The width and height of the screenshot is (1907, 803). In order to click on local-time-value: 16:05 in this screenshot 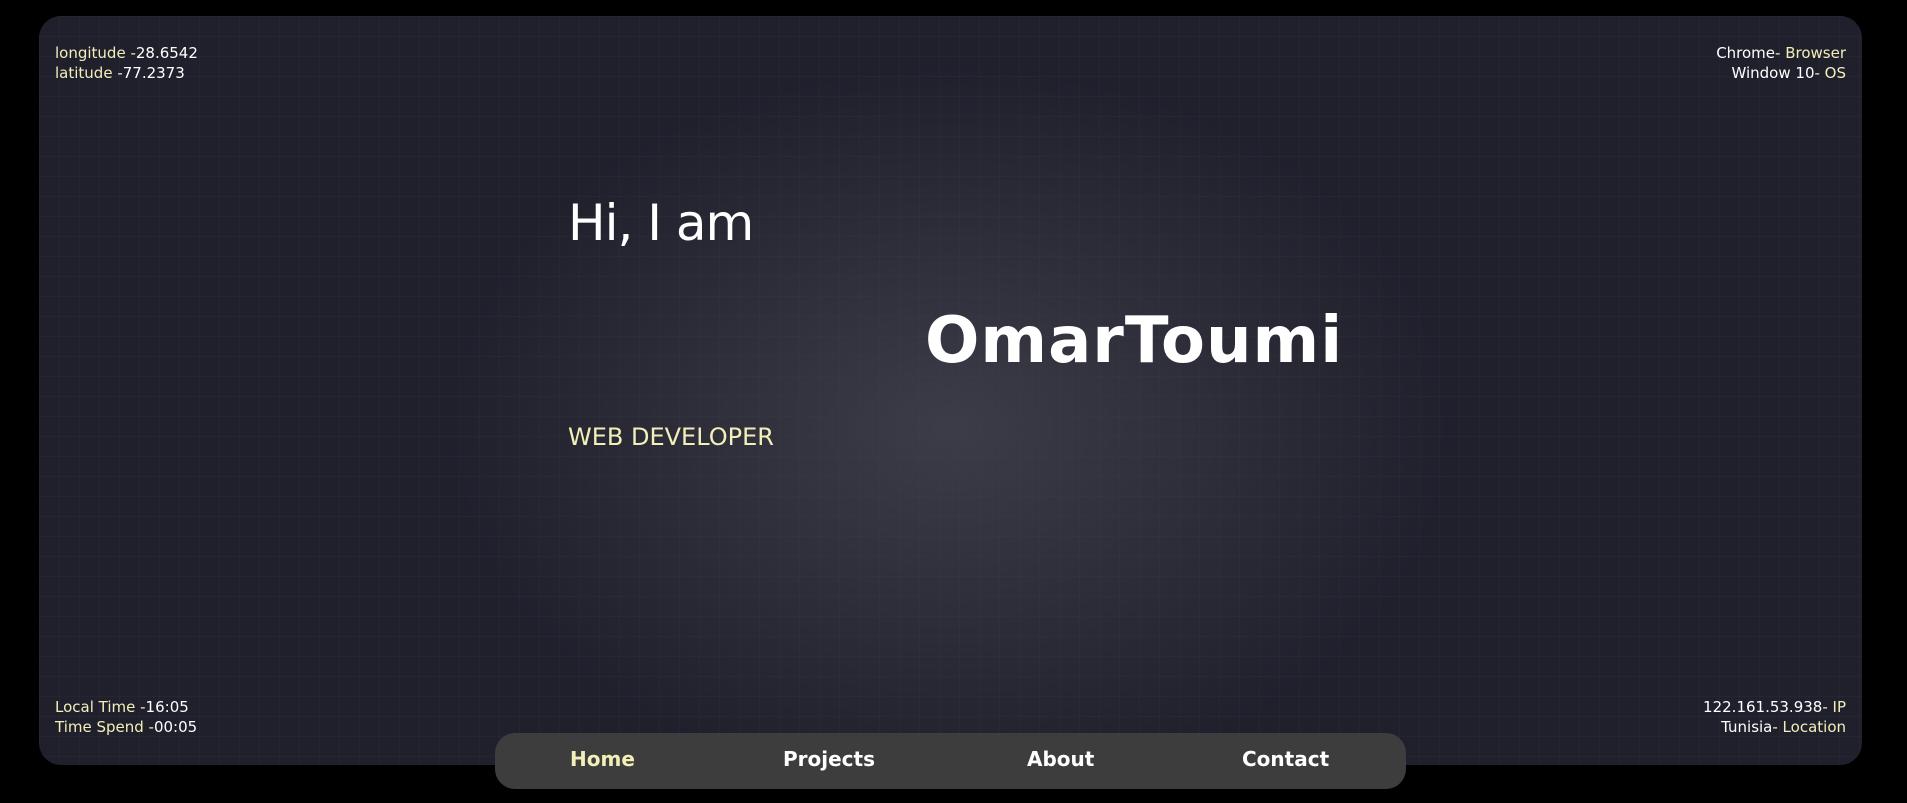, I will do `click(167, 707)`.